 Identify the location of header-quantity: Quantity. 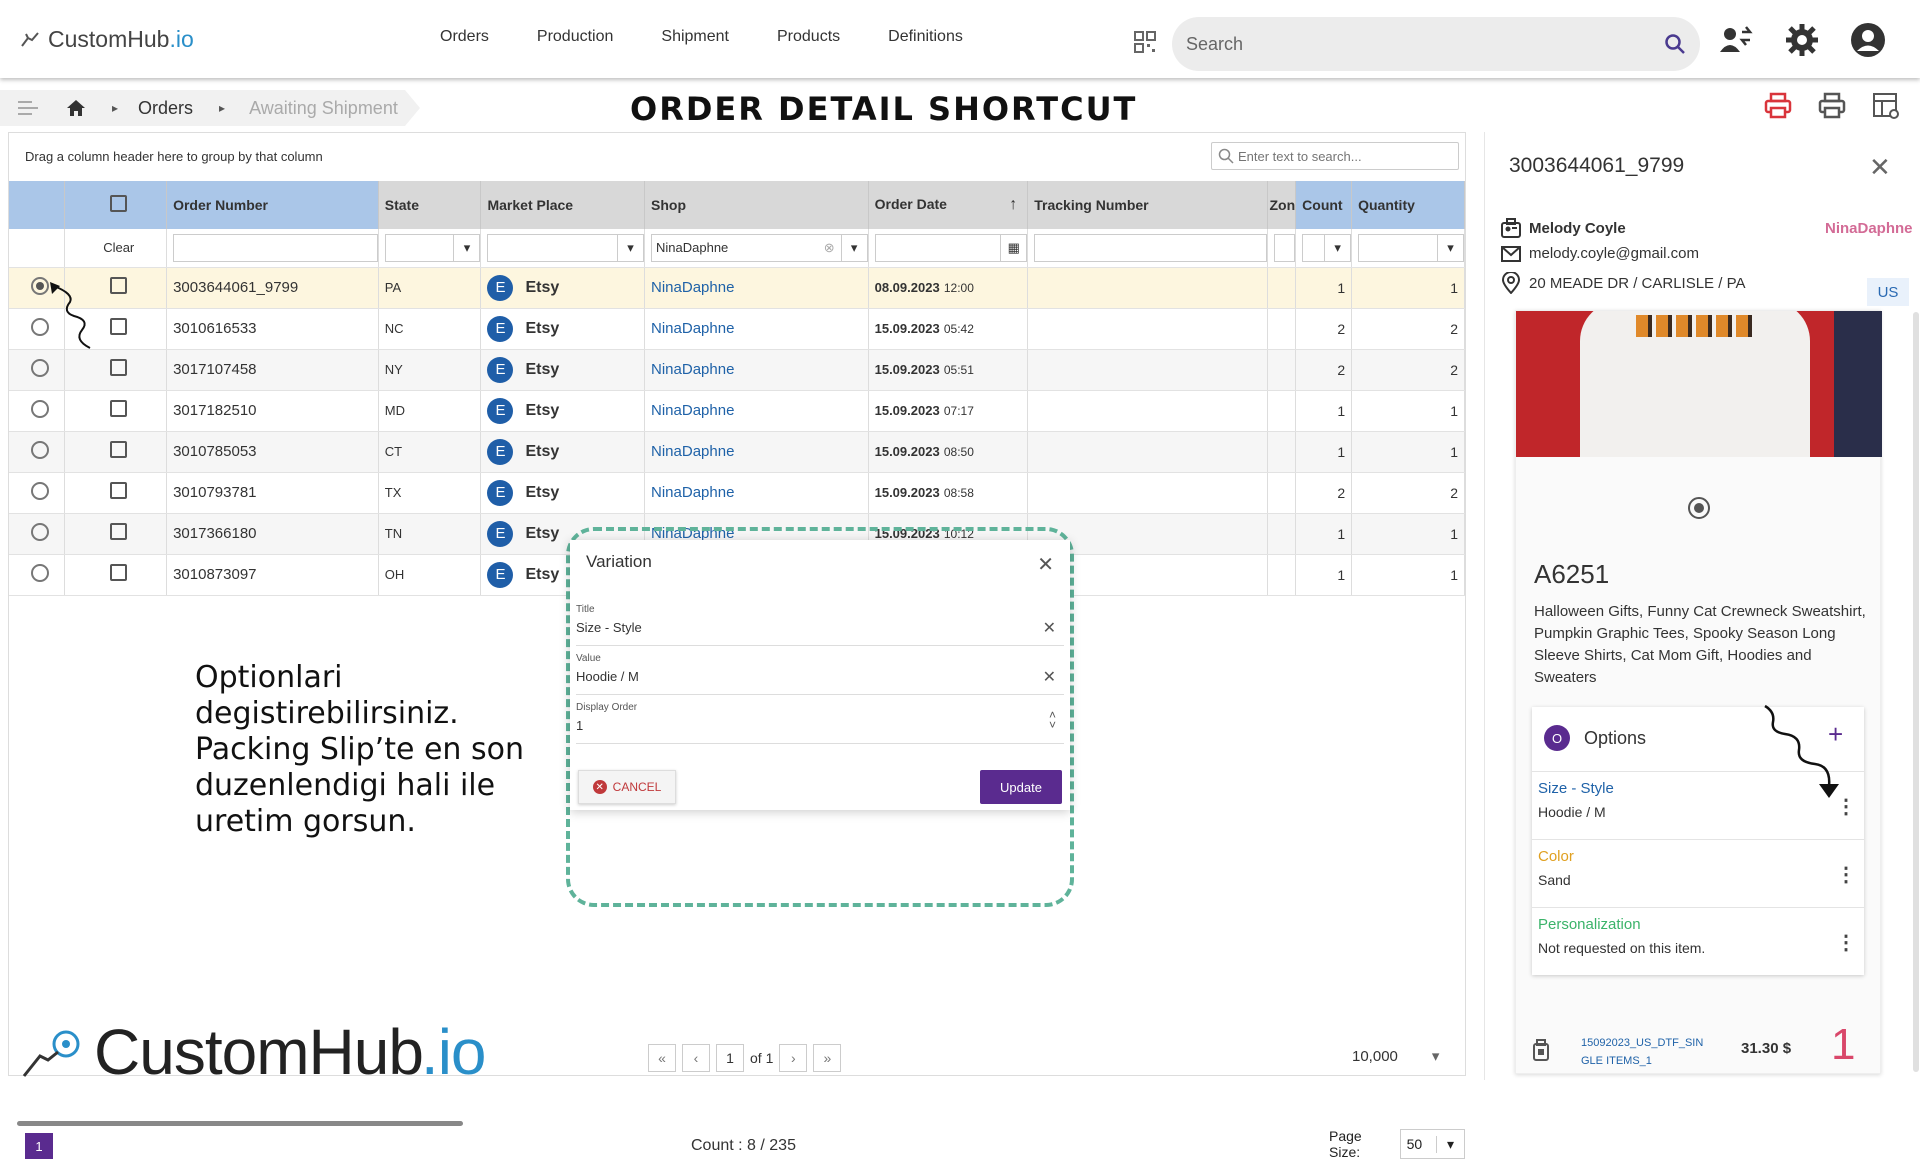
(1408, 205).